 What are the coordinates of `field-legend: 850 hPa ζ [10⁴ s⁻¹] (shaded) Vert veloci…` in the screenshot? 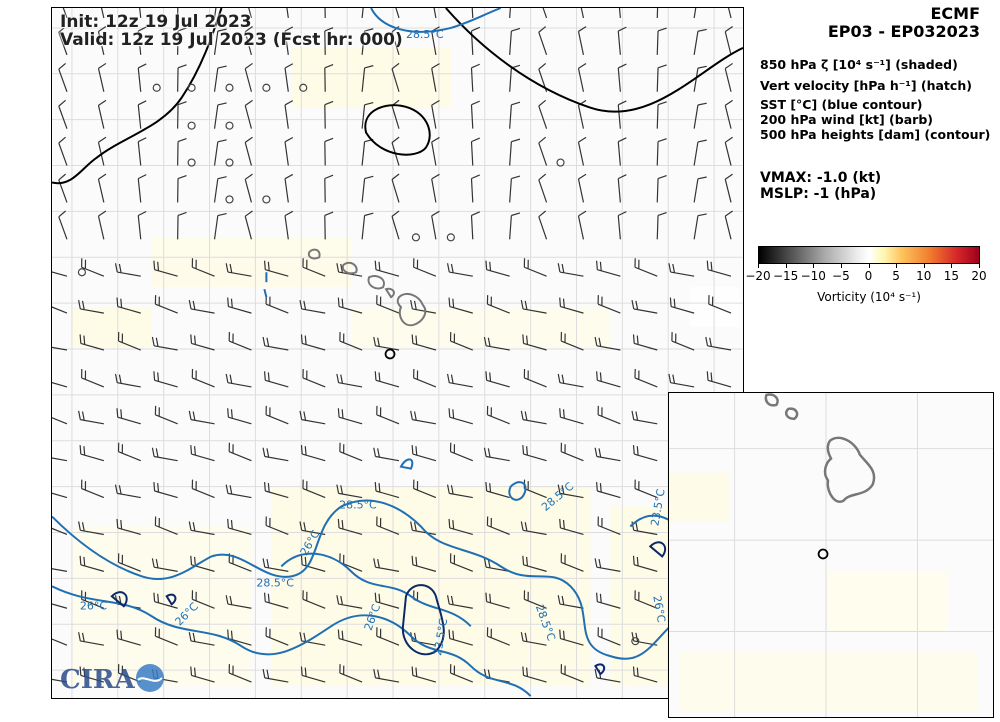 It's located at (875, 99).